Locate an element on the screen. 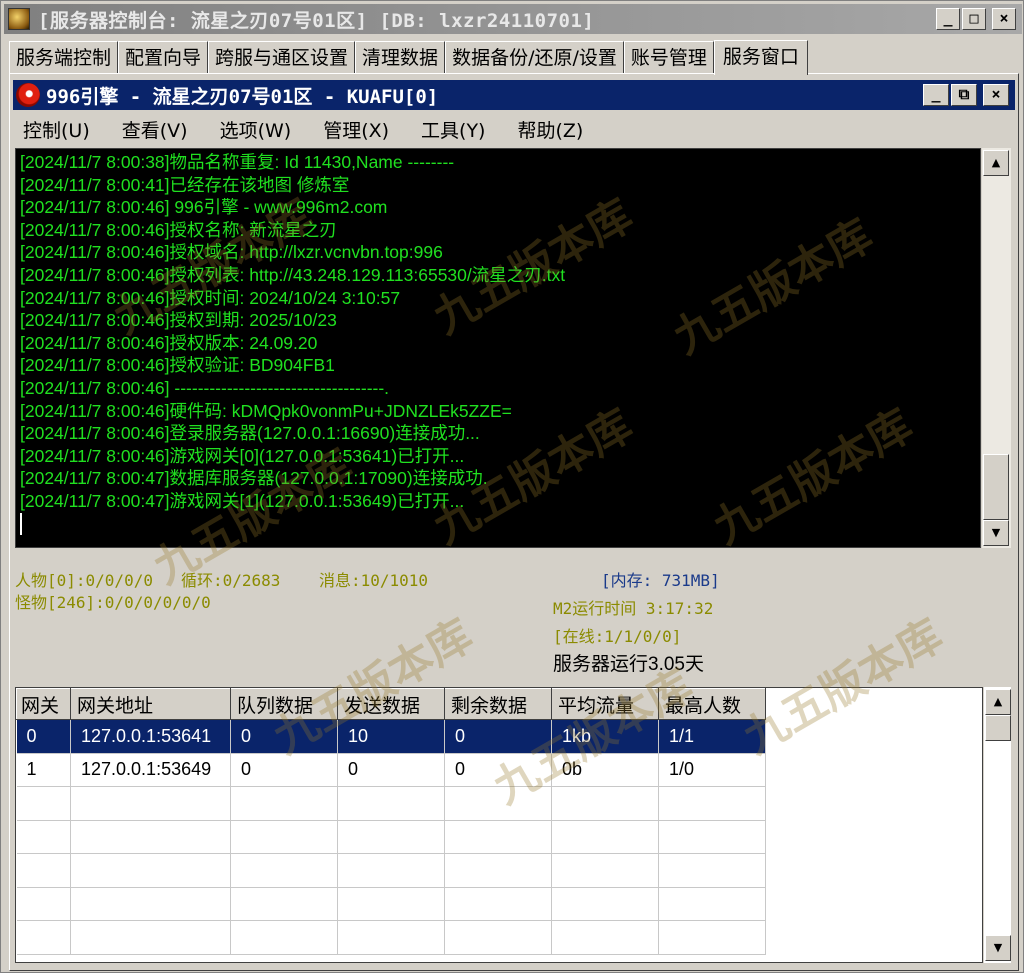 This screenshot has width=1024, height=973. cell-avg-traffic: 0b is located at coordinates (605, 770).